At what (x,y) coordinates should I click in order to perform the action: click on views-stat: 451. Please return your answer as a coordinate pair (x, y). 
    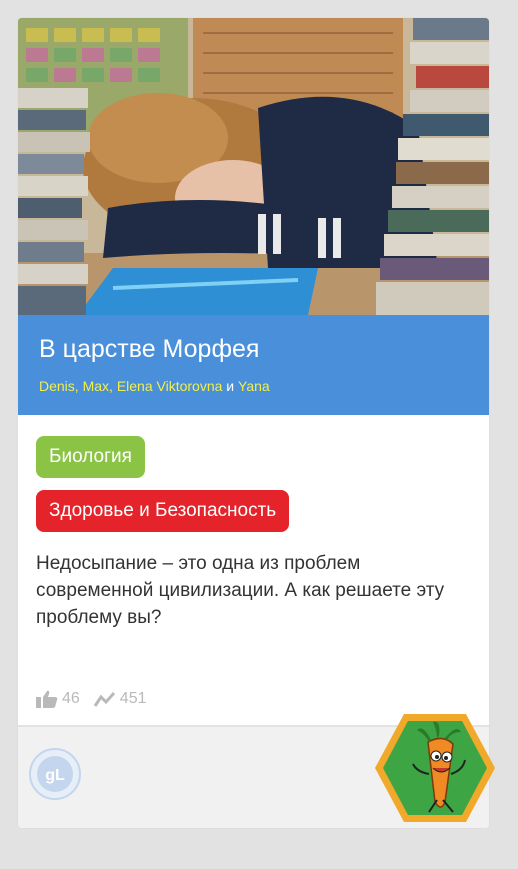
    Looking at the image, I should click on (120, 699).